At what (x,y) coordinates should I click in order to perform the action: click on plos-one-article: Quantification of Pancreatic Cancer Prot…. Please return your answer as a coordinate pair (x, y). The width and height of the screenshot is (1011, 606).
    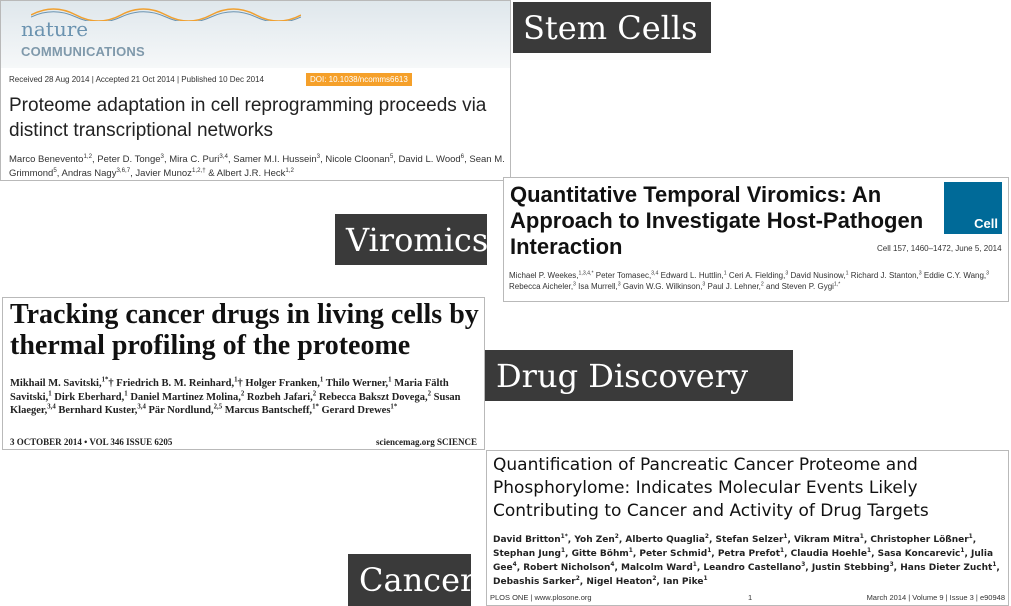
    Looking at the image, I should click on (747, 528).